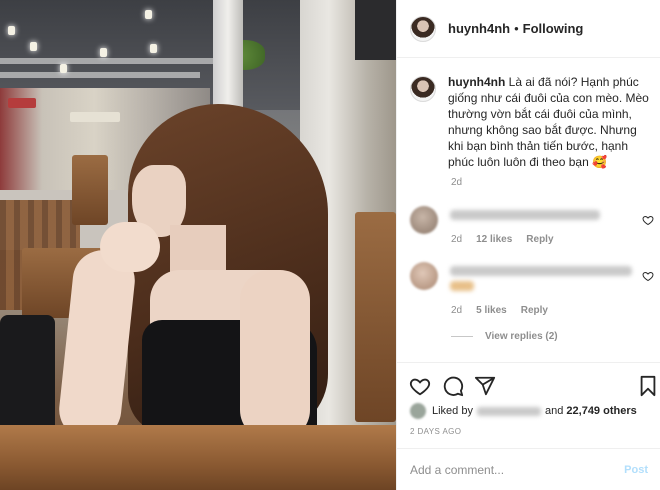  I want to click on paper-plane-icon, so click(485, 386).